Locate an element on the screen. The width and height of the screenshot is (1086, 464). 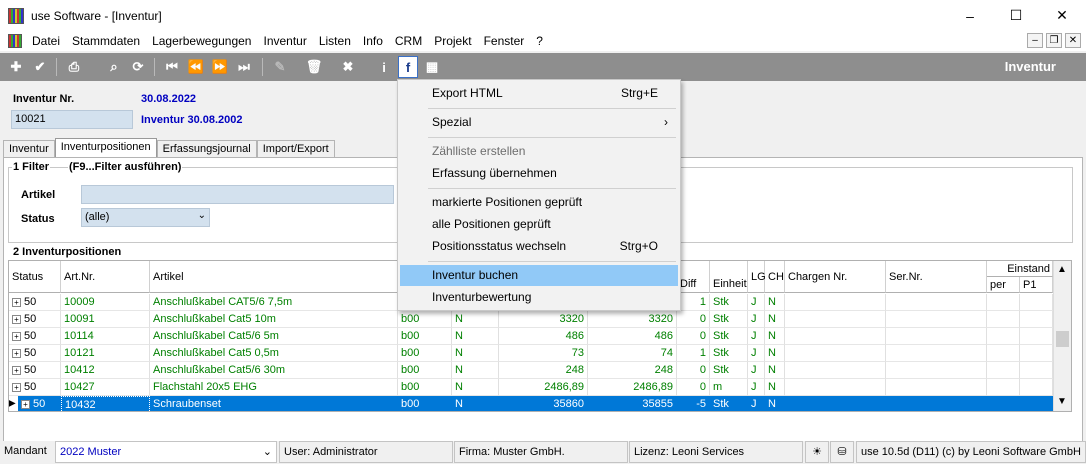
scroll-thumb is located at coordinates (1062, 339).